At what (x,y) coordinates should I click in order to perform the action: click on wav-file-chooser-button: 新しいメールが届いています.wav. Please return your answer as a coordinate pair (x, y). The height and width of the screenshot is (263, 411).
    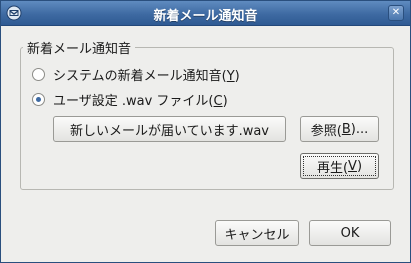
    Looking at the image, I should click on (169, 129).